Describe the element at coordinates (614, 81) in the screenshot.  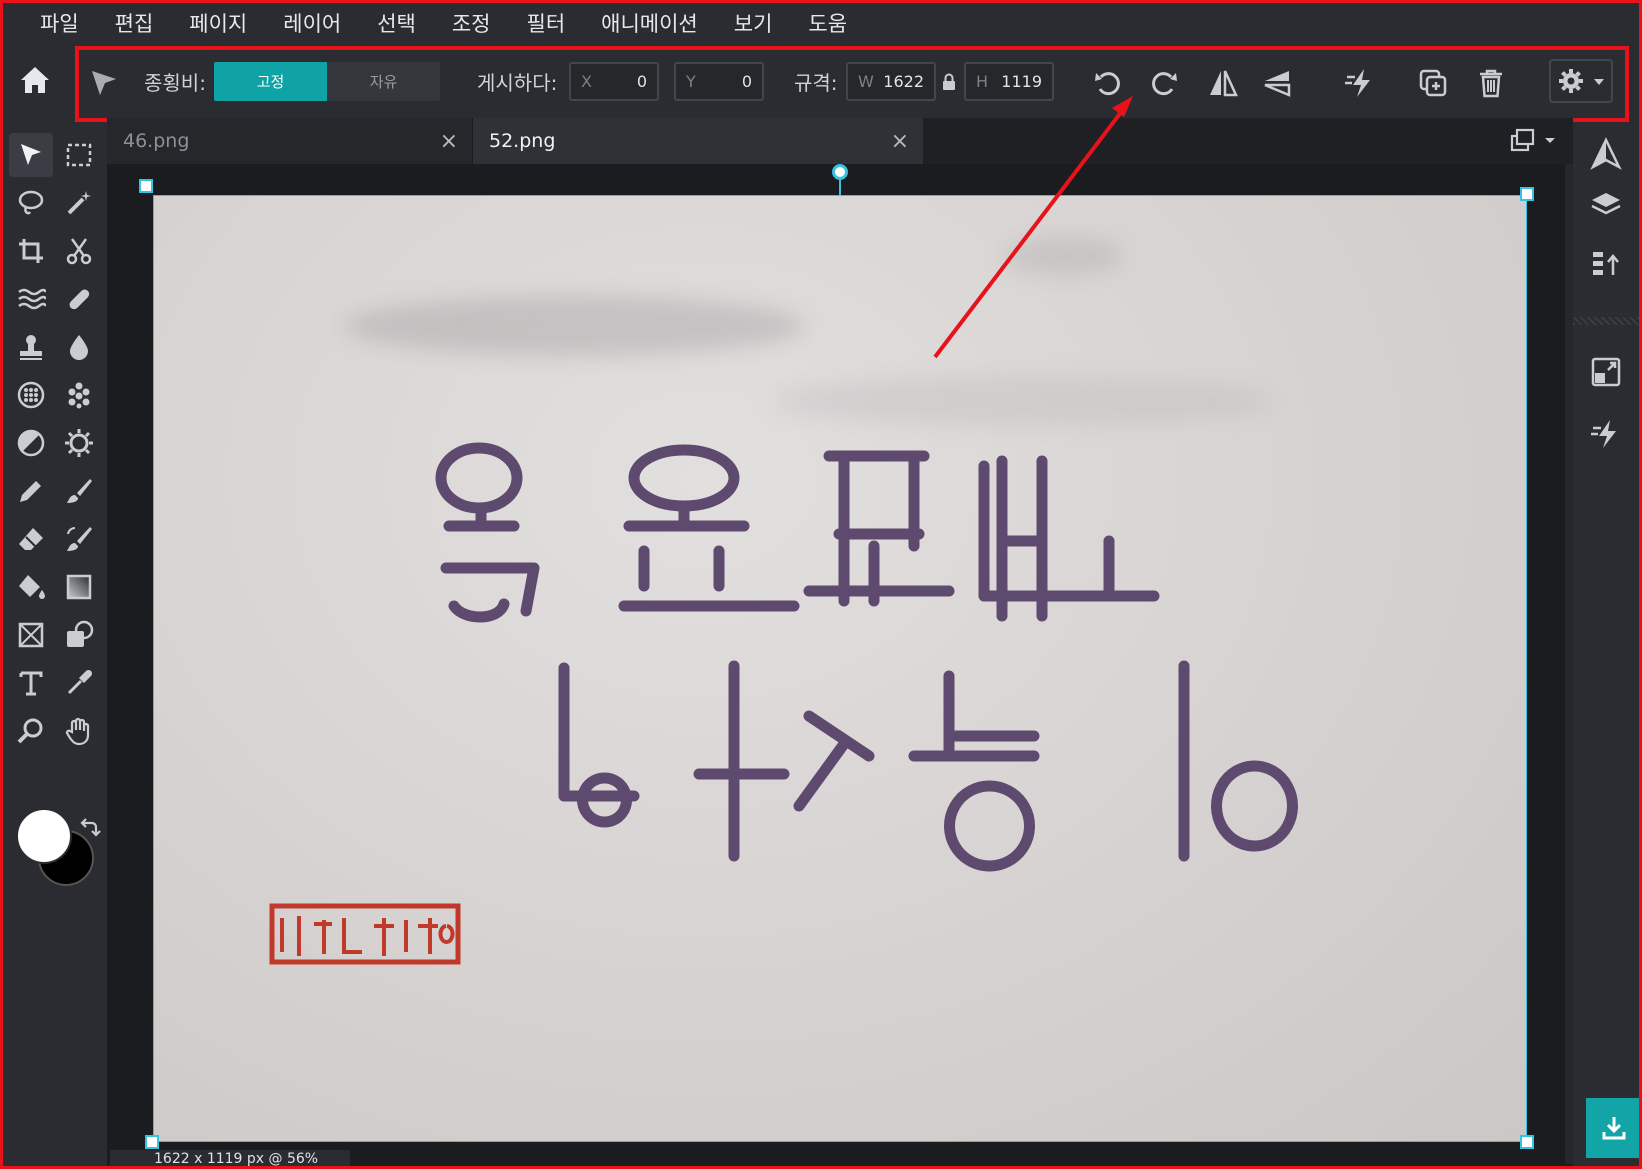
I see `x-position-field: X 0` at that location.